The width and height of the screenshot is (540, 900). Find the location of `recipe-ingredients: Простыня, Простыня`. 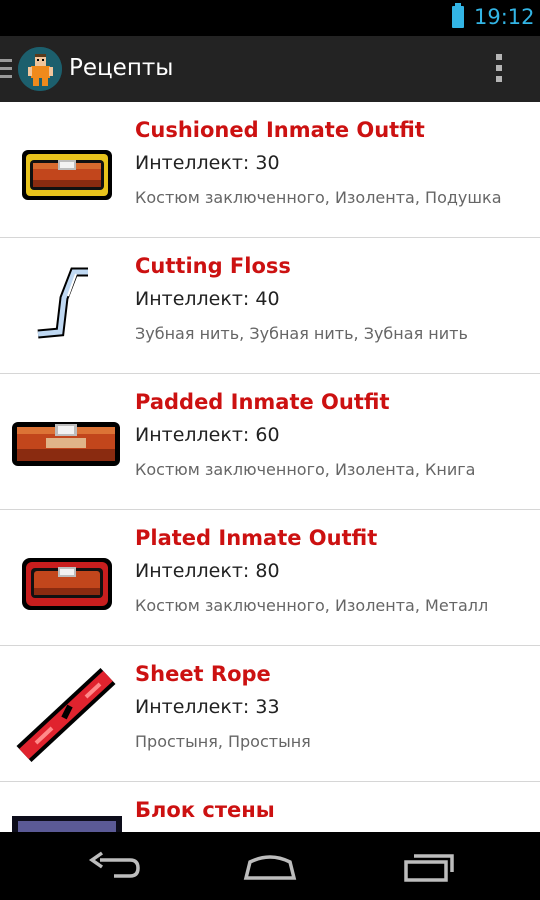

recipe-ingredients: Простыня, Простыня is located at coordinates (223, 741).